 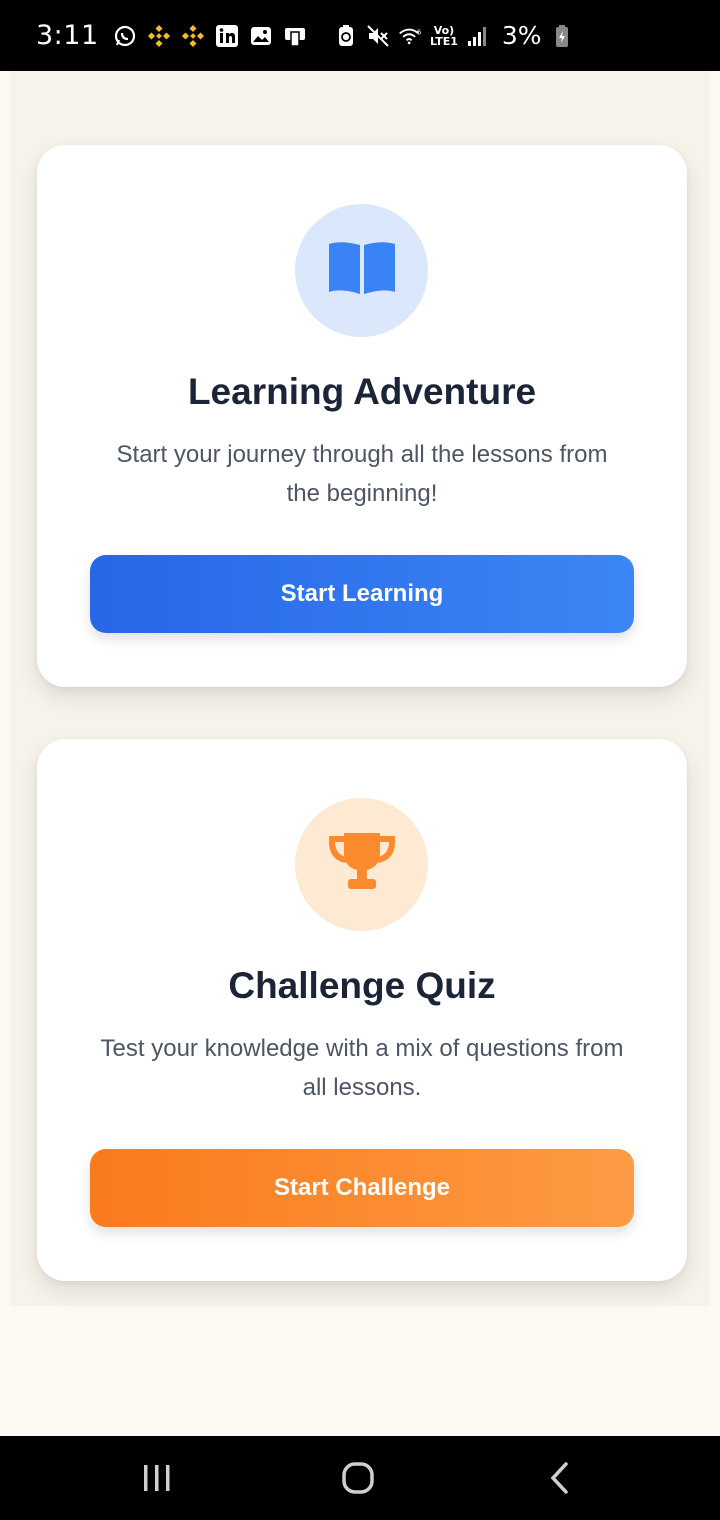 I want to click on start-learning-button: Start Learning, so click(x=362, y=594).